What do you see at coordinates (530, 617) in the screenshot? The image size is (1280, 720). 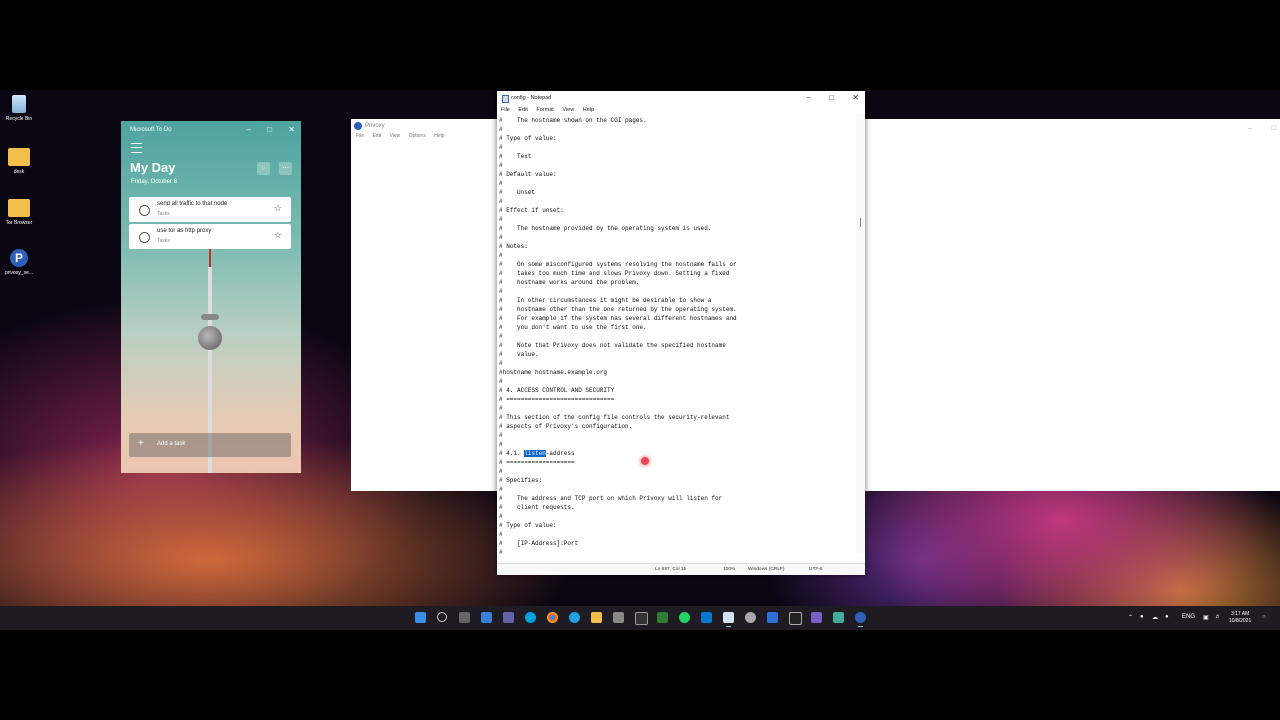 I see `skype-icon` at bounding box center [530, 617].